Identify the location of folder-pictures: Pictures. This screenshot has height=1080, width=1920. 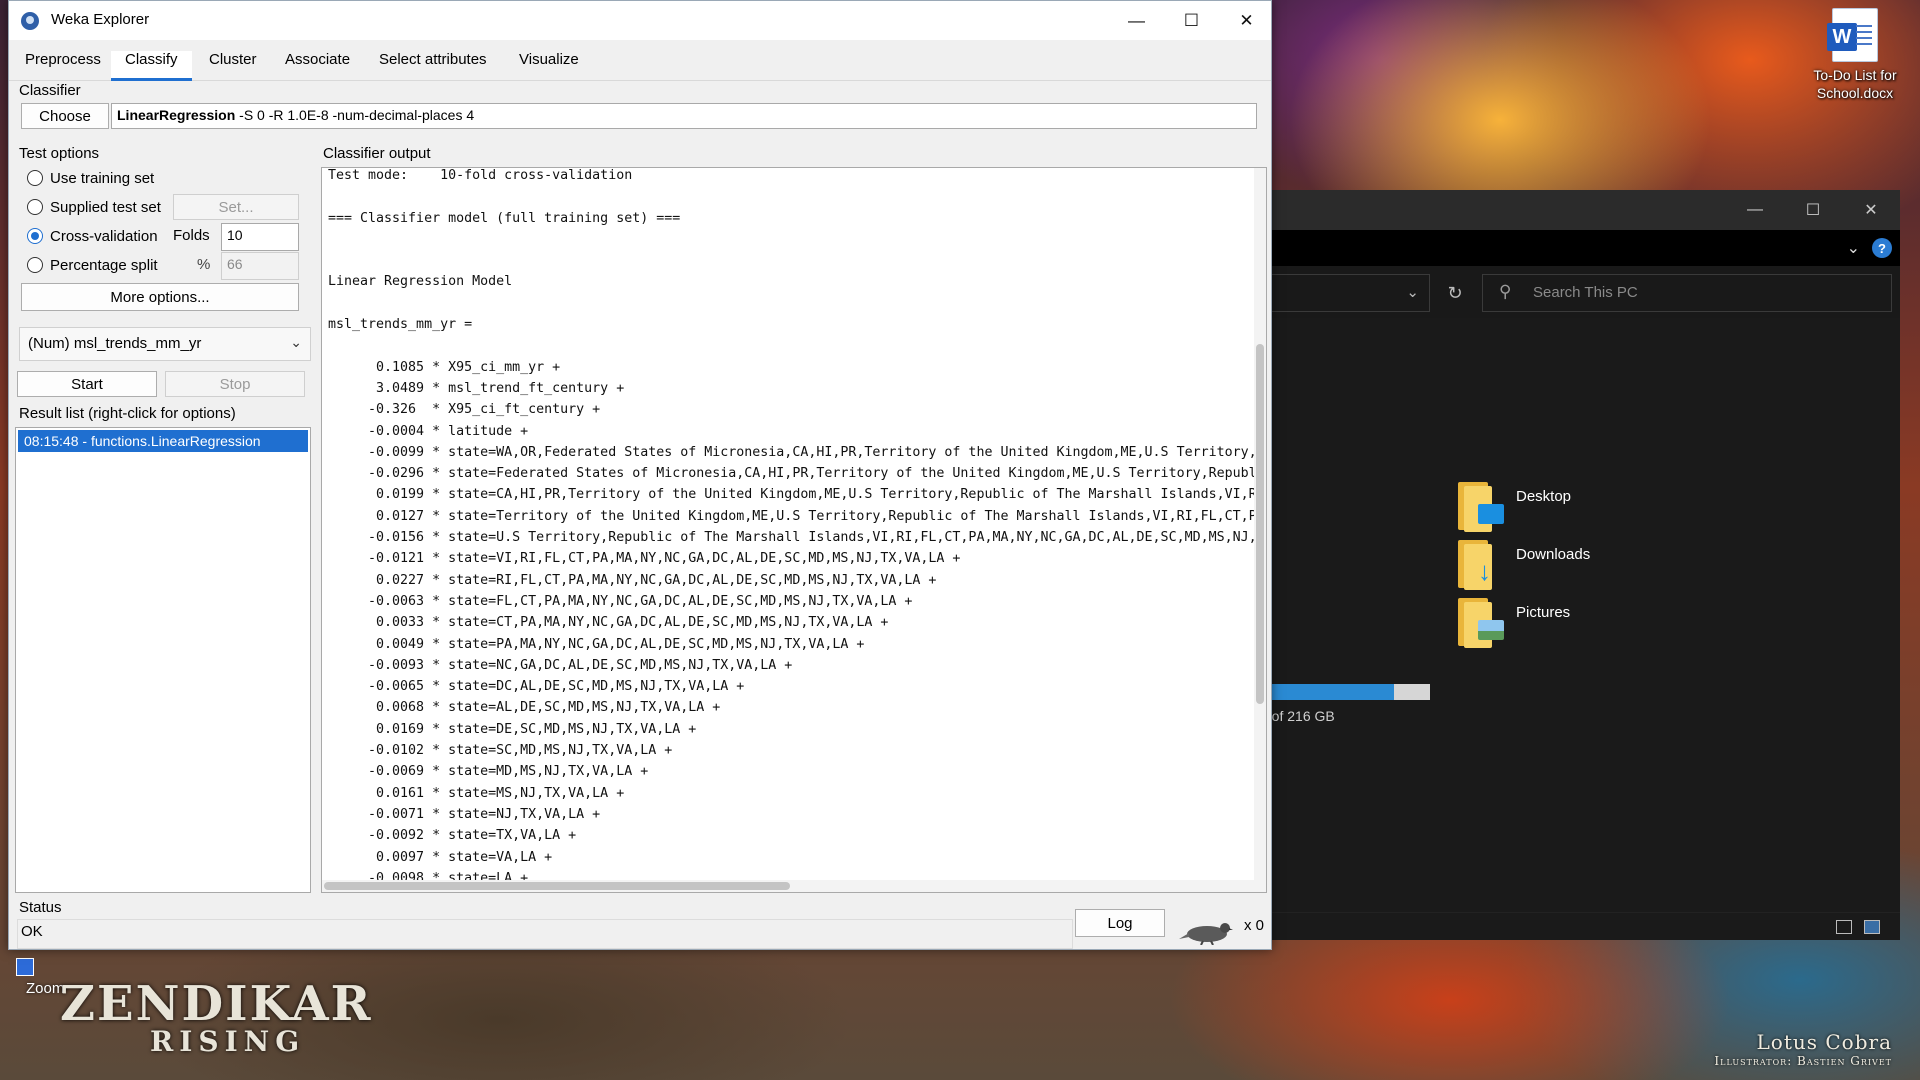
(1578, 626).